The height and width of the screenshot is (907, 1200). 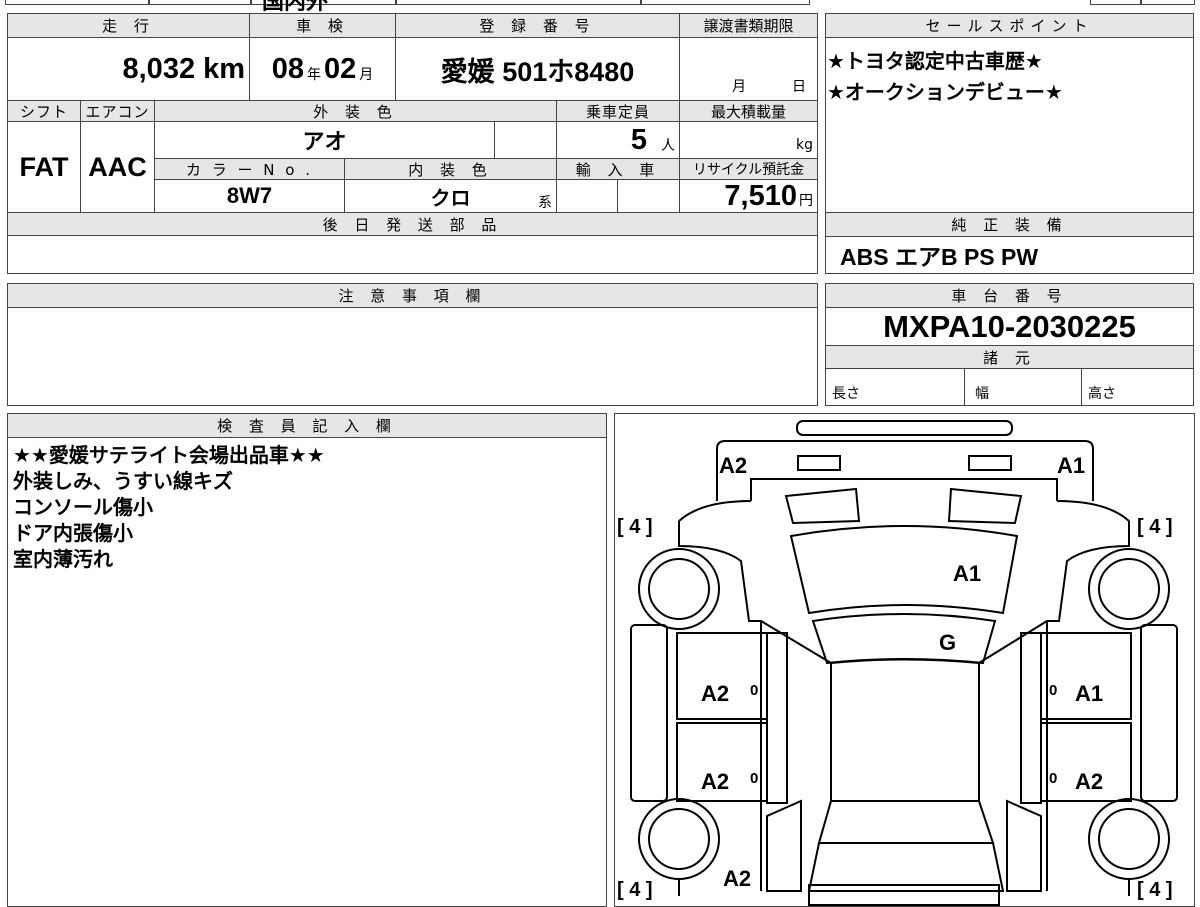 I want to click on wheel-front-left, so click(x=679, y=589).